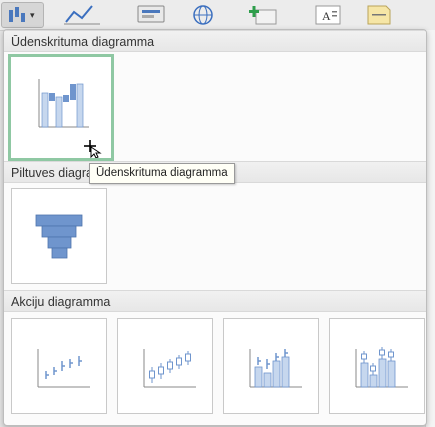 This screenshot has width=435, height=427. Describe the element at coordinates (61, 302) in the screenshot. I see `section-title: Akciju diagramma` at that location.